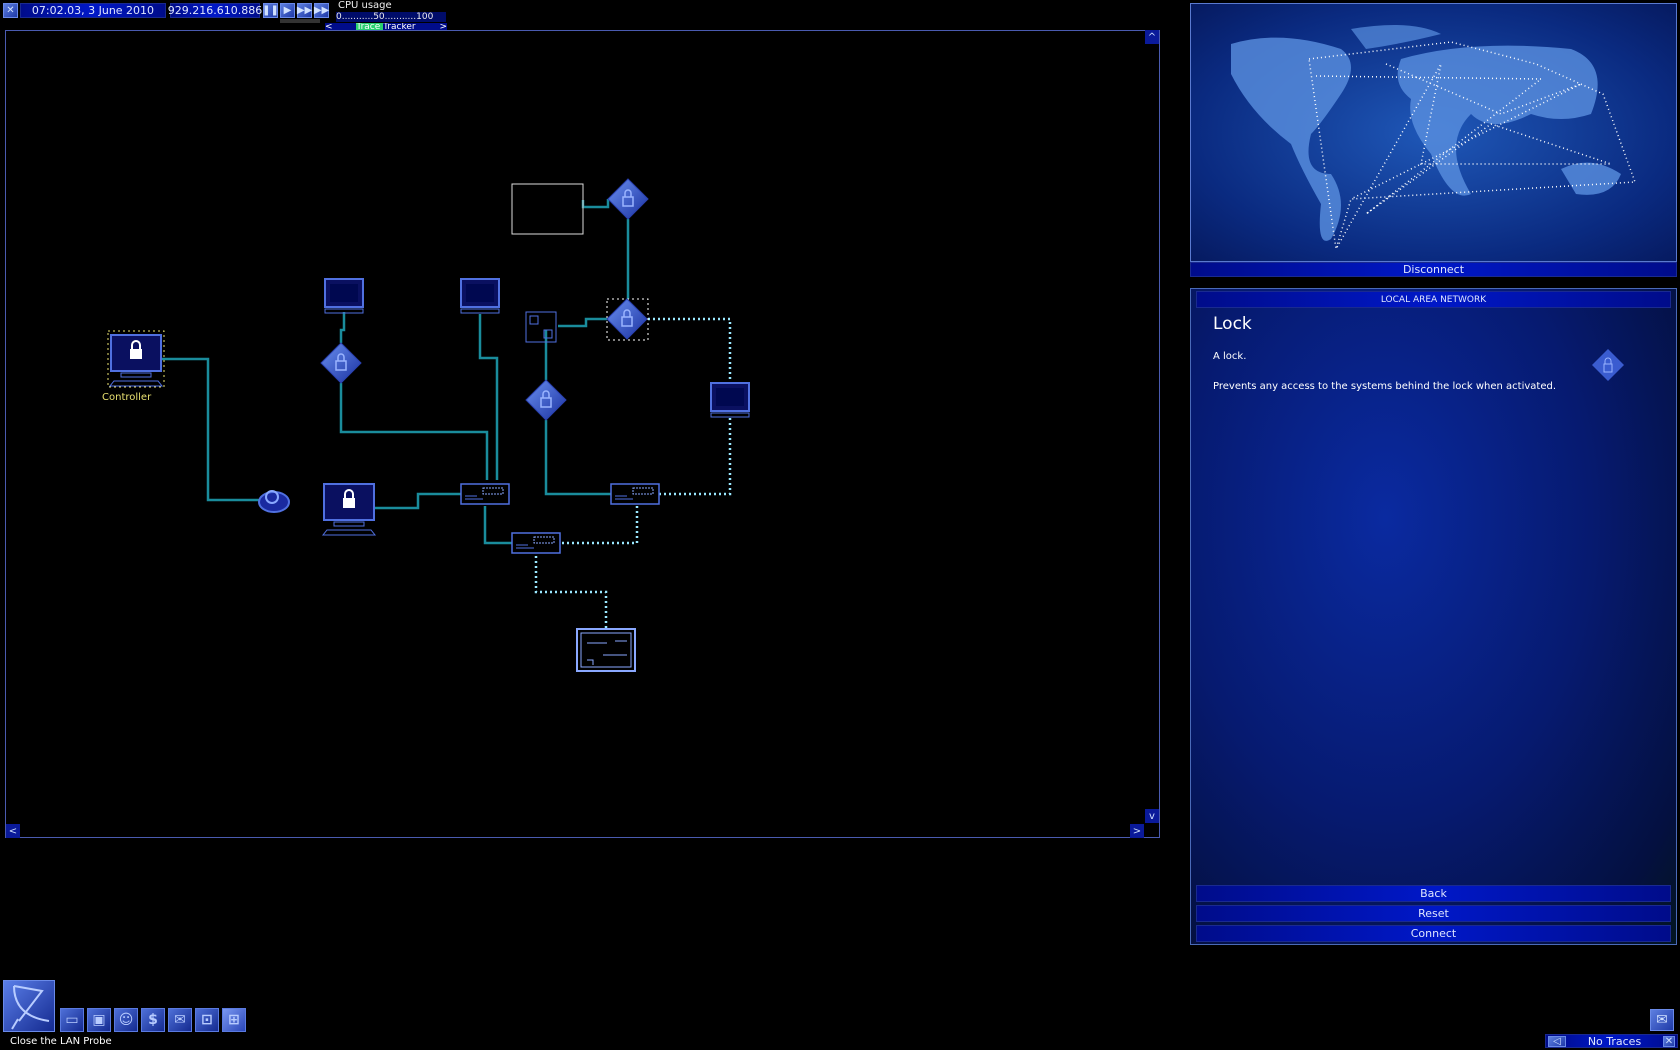 The width and height of the screenshot is (1680, 1050). Describe the element at coordinates (274, 501) in the screenshot. I see `phone-node` at that location.